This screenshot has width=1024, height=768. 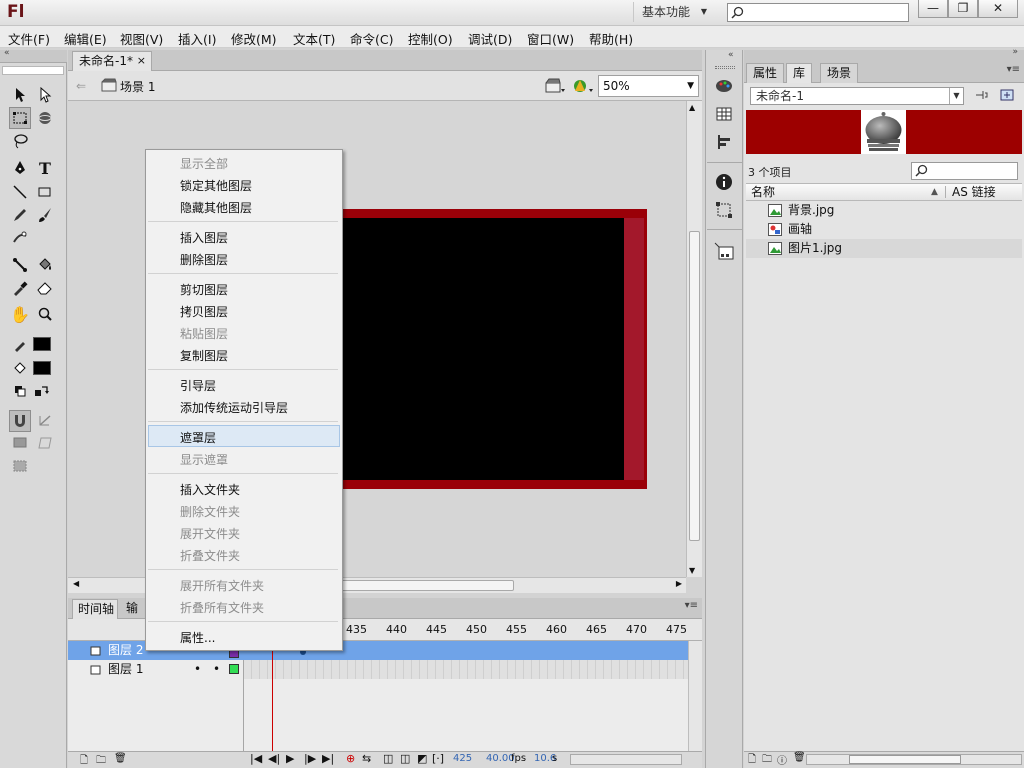 What do you see at coordinates (132, 609) in the screenshot?
I see `tab-output: 输出` at bounding box center [132, 609].